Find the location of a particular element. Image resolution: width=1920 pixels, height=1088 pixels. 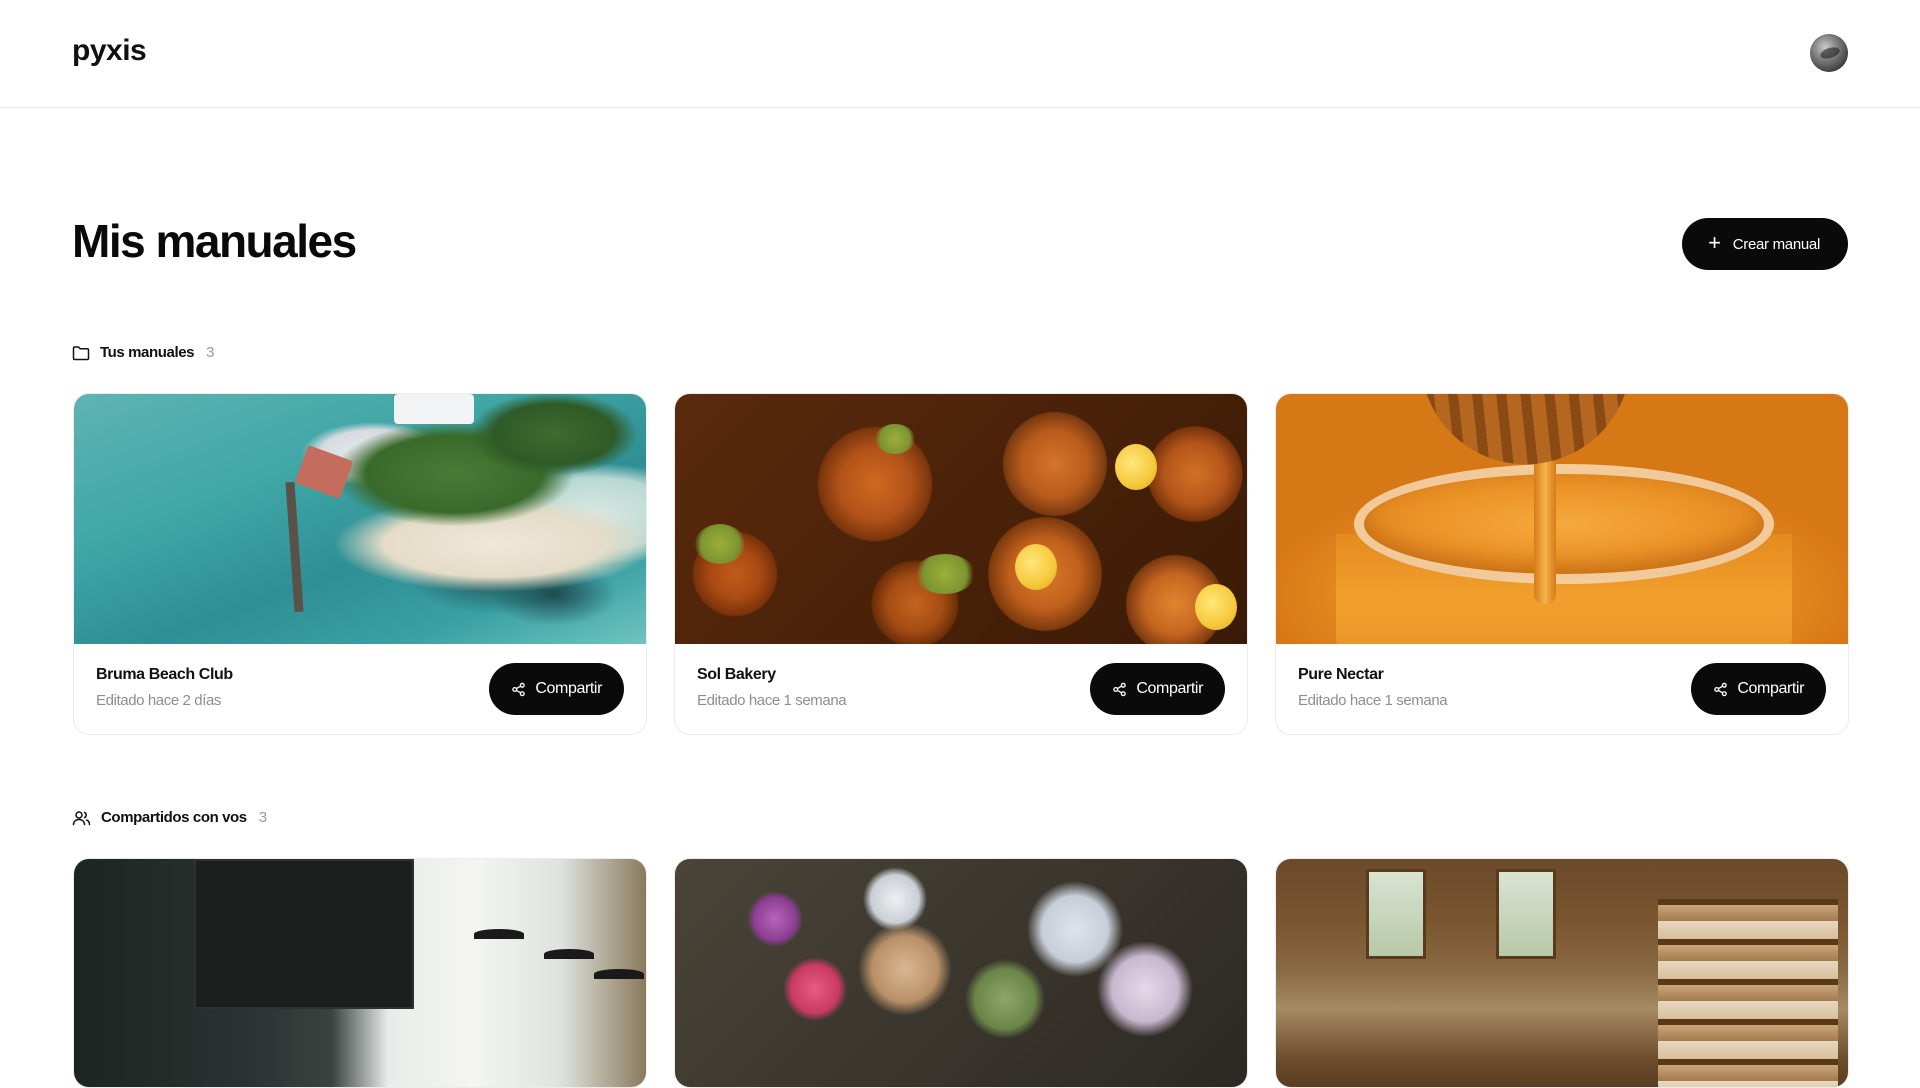

user-avatar is located at coordinates (1829, 53).